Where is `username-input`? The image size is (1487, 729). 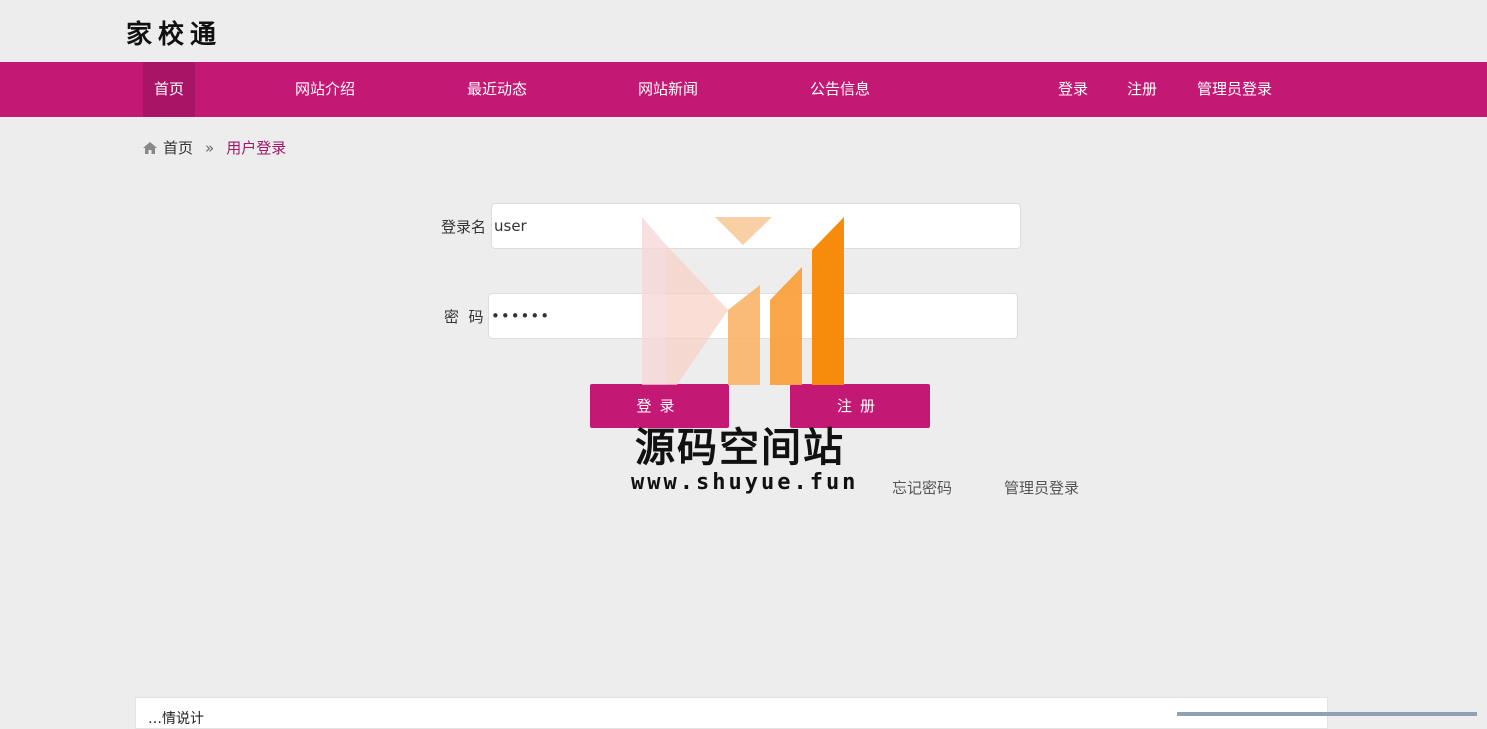
username-input is located at coordinates (756, 226).